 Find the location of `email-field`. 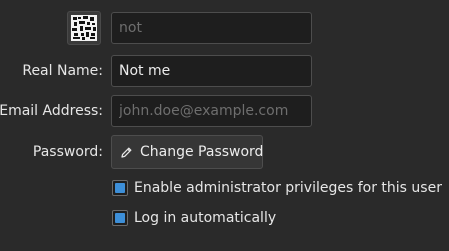

email-field is located at coordinates (211, 111).